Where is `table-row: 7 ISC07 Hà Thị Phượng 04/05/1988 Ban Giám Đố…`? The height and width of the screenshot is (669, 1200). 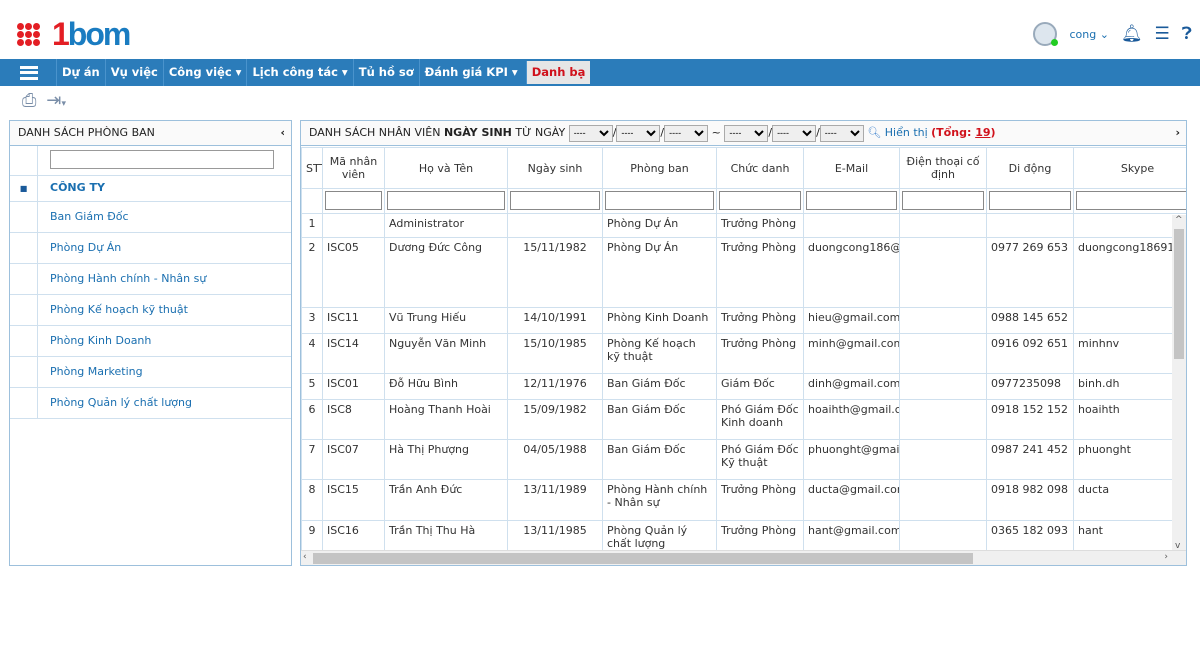
table-row: 7 ISC07 Hà Thị Phượng 04/05/1988 Ban Giám Đố… is located at coordinates (743, 459).